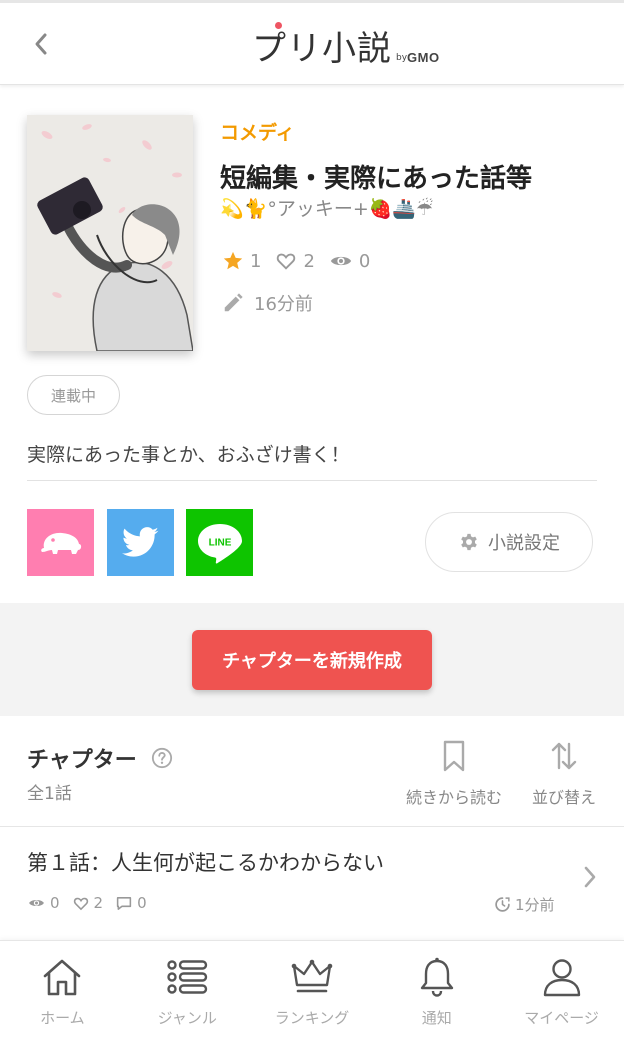 The height and width of the screenshot is (1046, 624). I want to click on chapter-comment-count: 0, so click(131, 903).